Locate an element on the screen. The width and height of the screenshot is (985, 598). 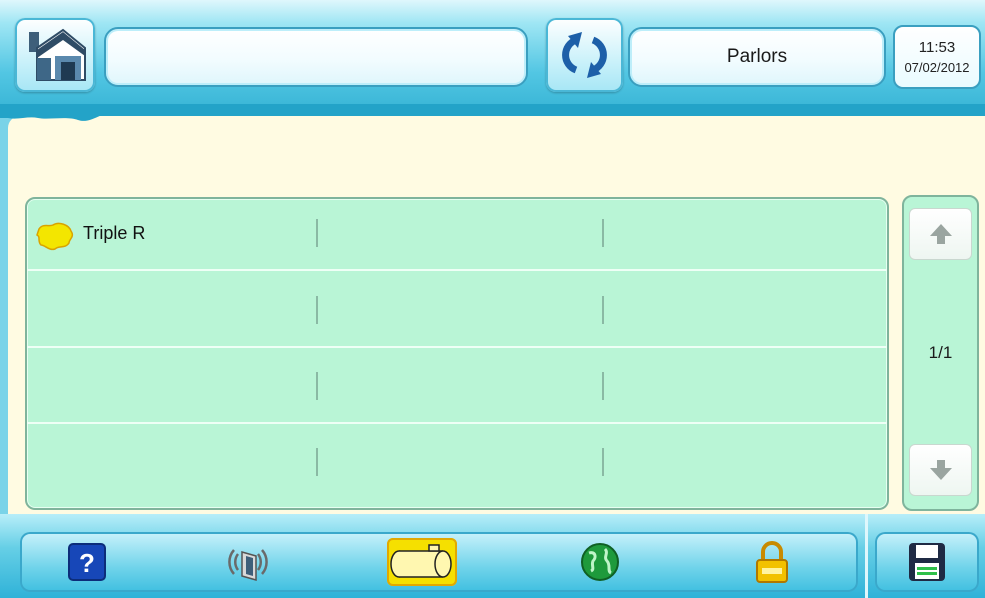
scroll-down-button is located at coordinates (940, 470).